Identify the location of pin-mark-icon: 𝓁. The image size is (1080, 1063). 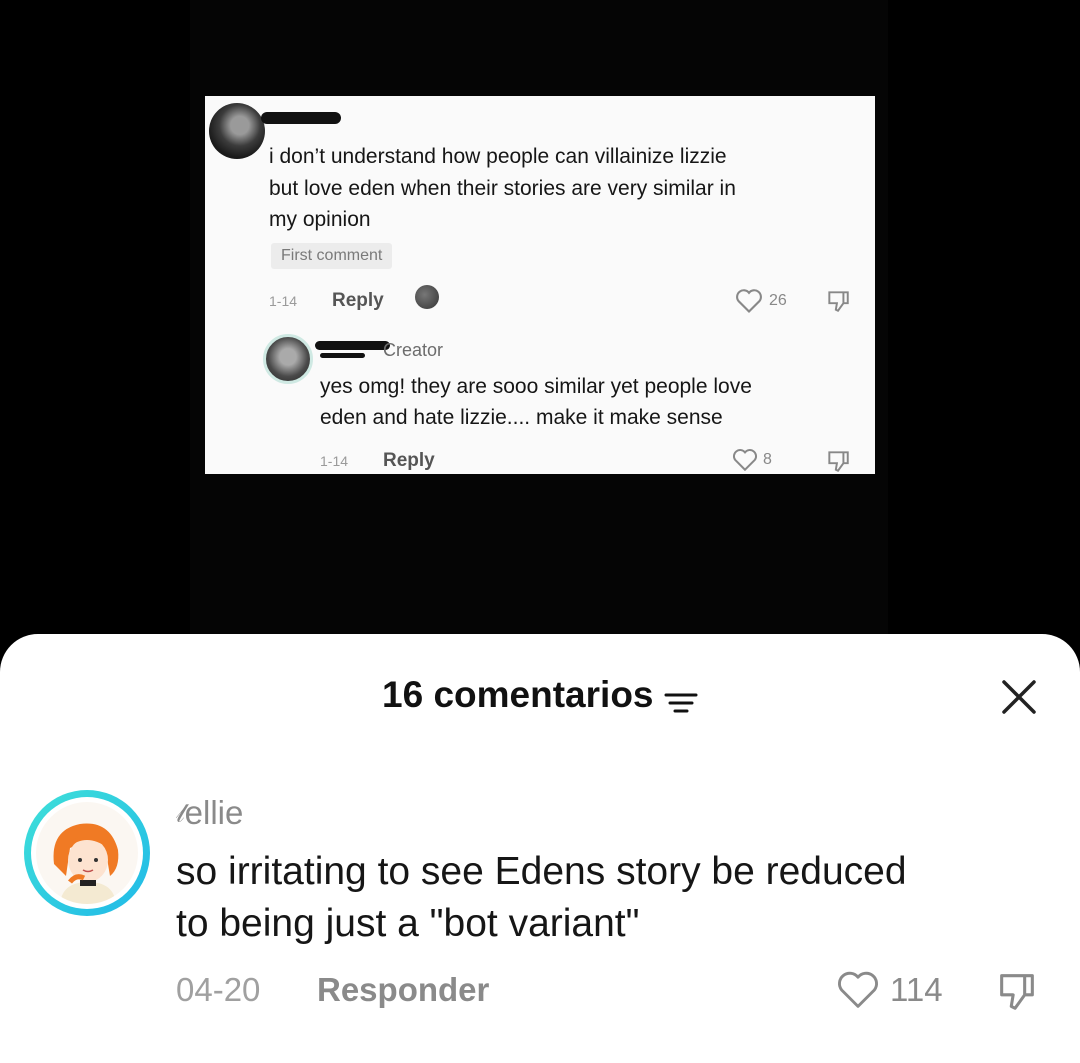
(180, 813).